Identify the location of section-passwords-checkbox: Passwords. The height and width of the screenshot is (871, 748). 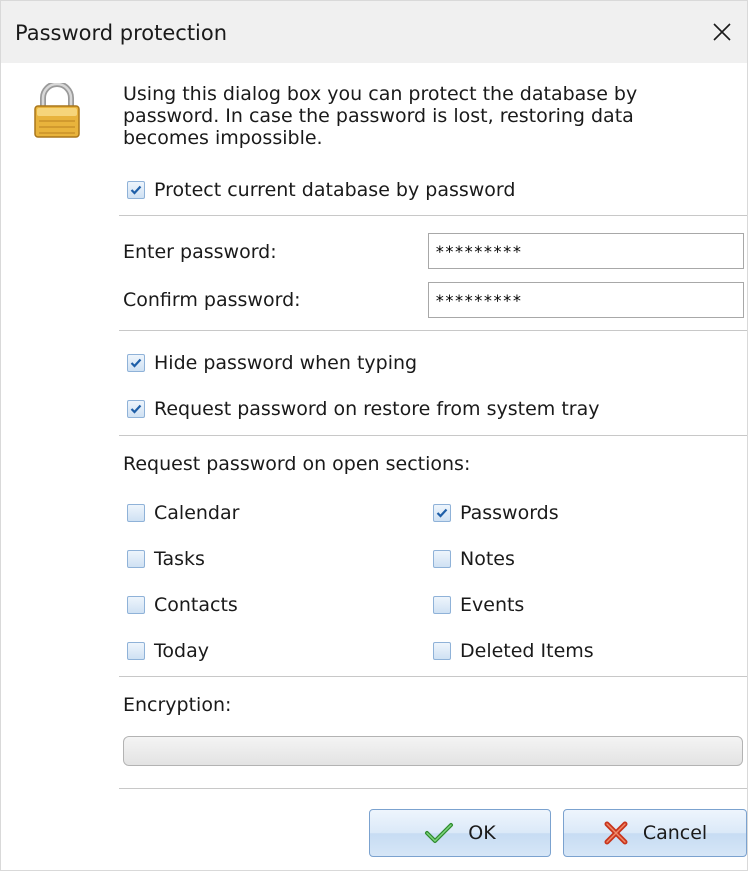
(496, 513).